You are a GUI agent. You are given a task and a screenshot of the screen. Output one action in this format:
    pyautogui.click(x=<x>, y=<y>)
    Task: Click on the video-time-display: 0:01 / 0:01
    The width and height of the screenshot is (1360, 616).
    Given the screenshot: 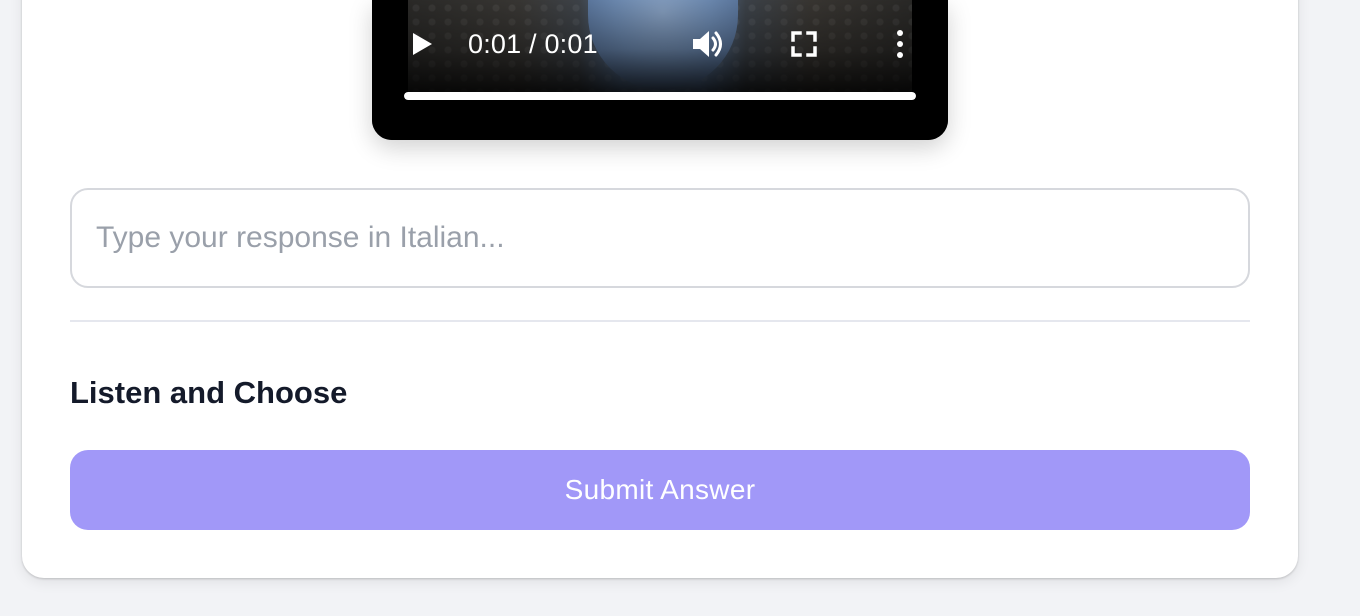 What is the action you would take?
    pyautogui.click(x=533, y=44)
    